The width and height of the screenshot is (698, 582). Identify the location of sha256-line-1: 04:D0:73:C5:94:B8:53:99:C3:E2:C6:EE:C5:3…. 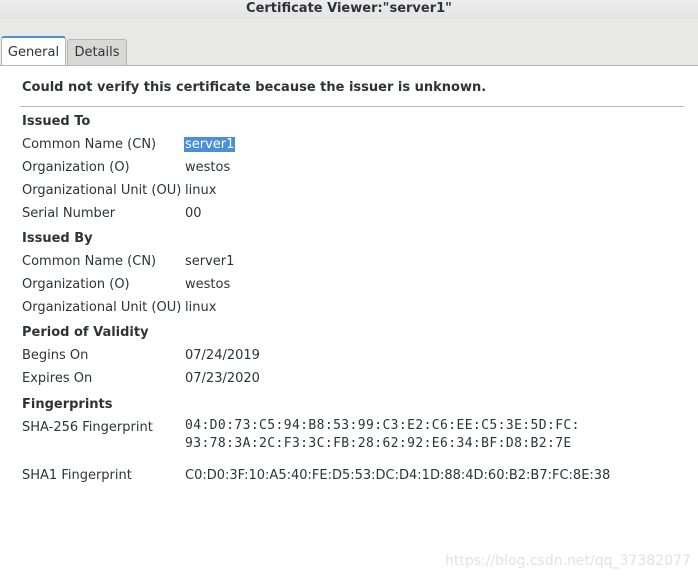
(382, 426).